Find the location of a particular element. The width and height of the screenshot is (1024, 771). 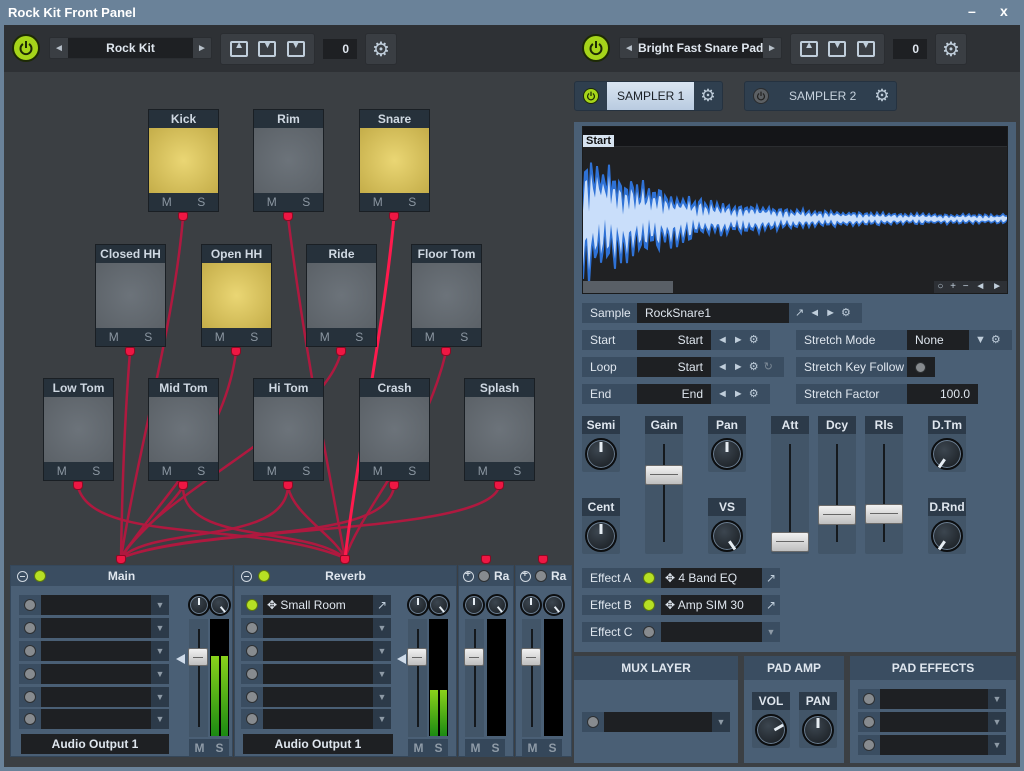

effect-b-field: ✥ Amp SIM 30 is located at coordinates (711, 605).